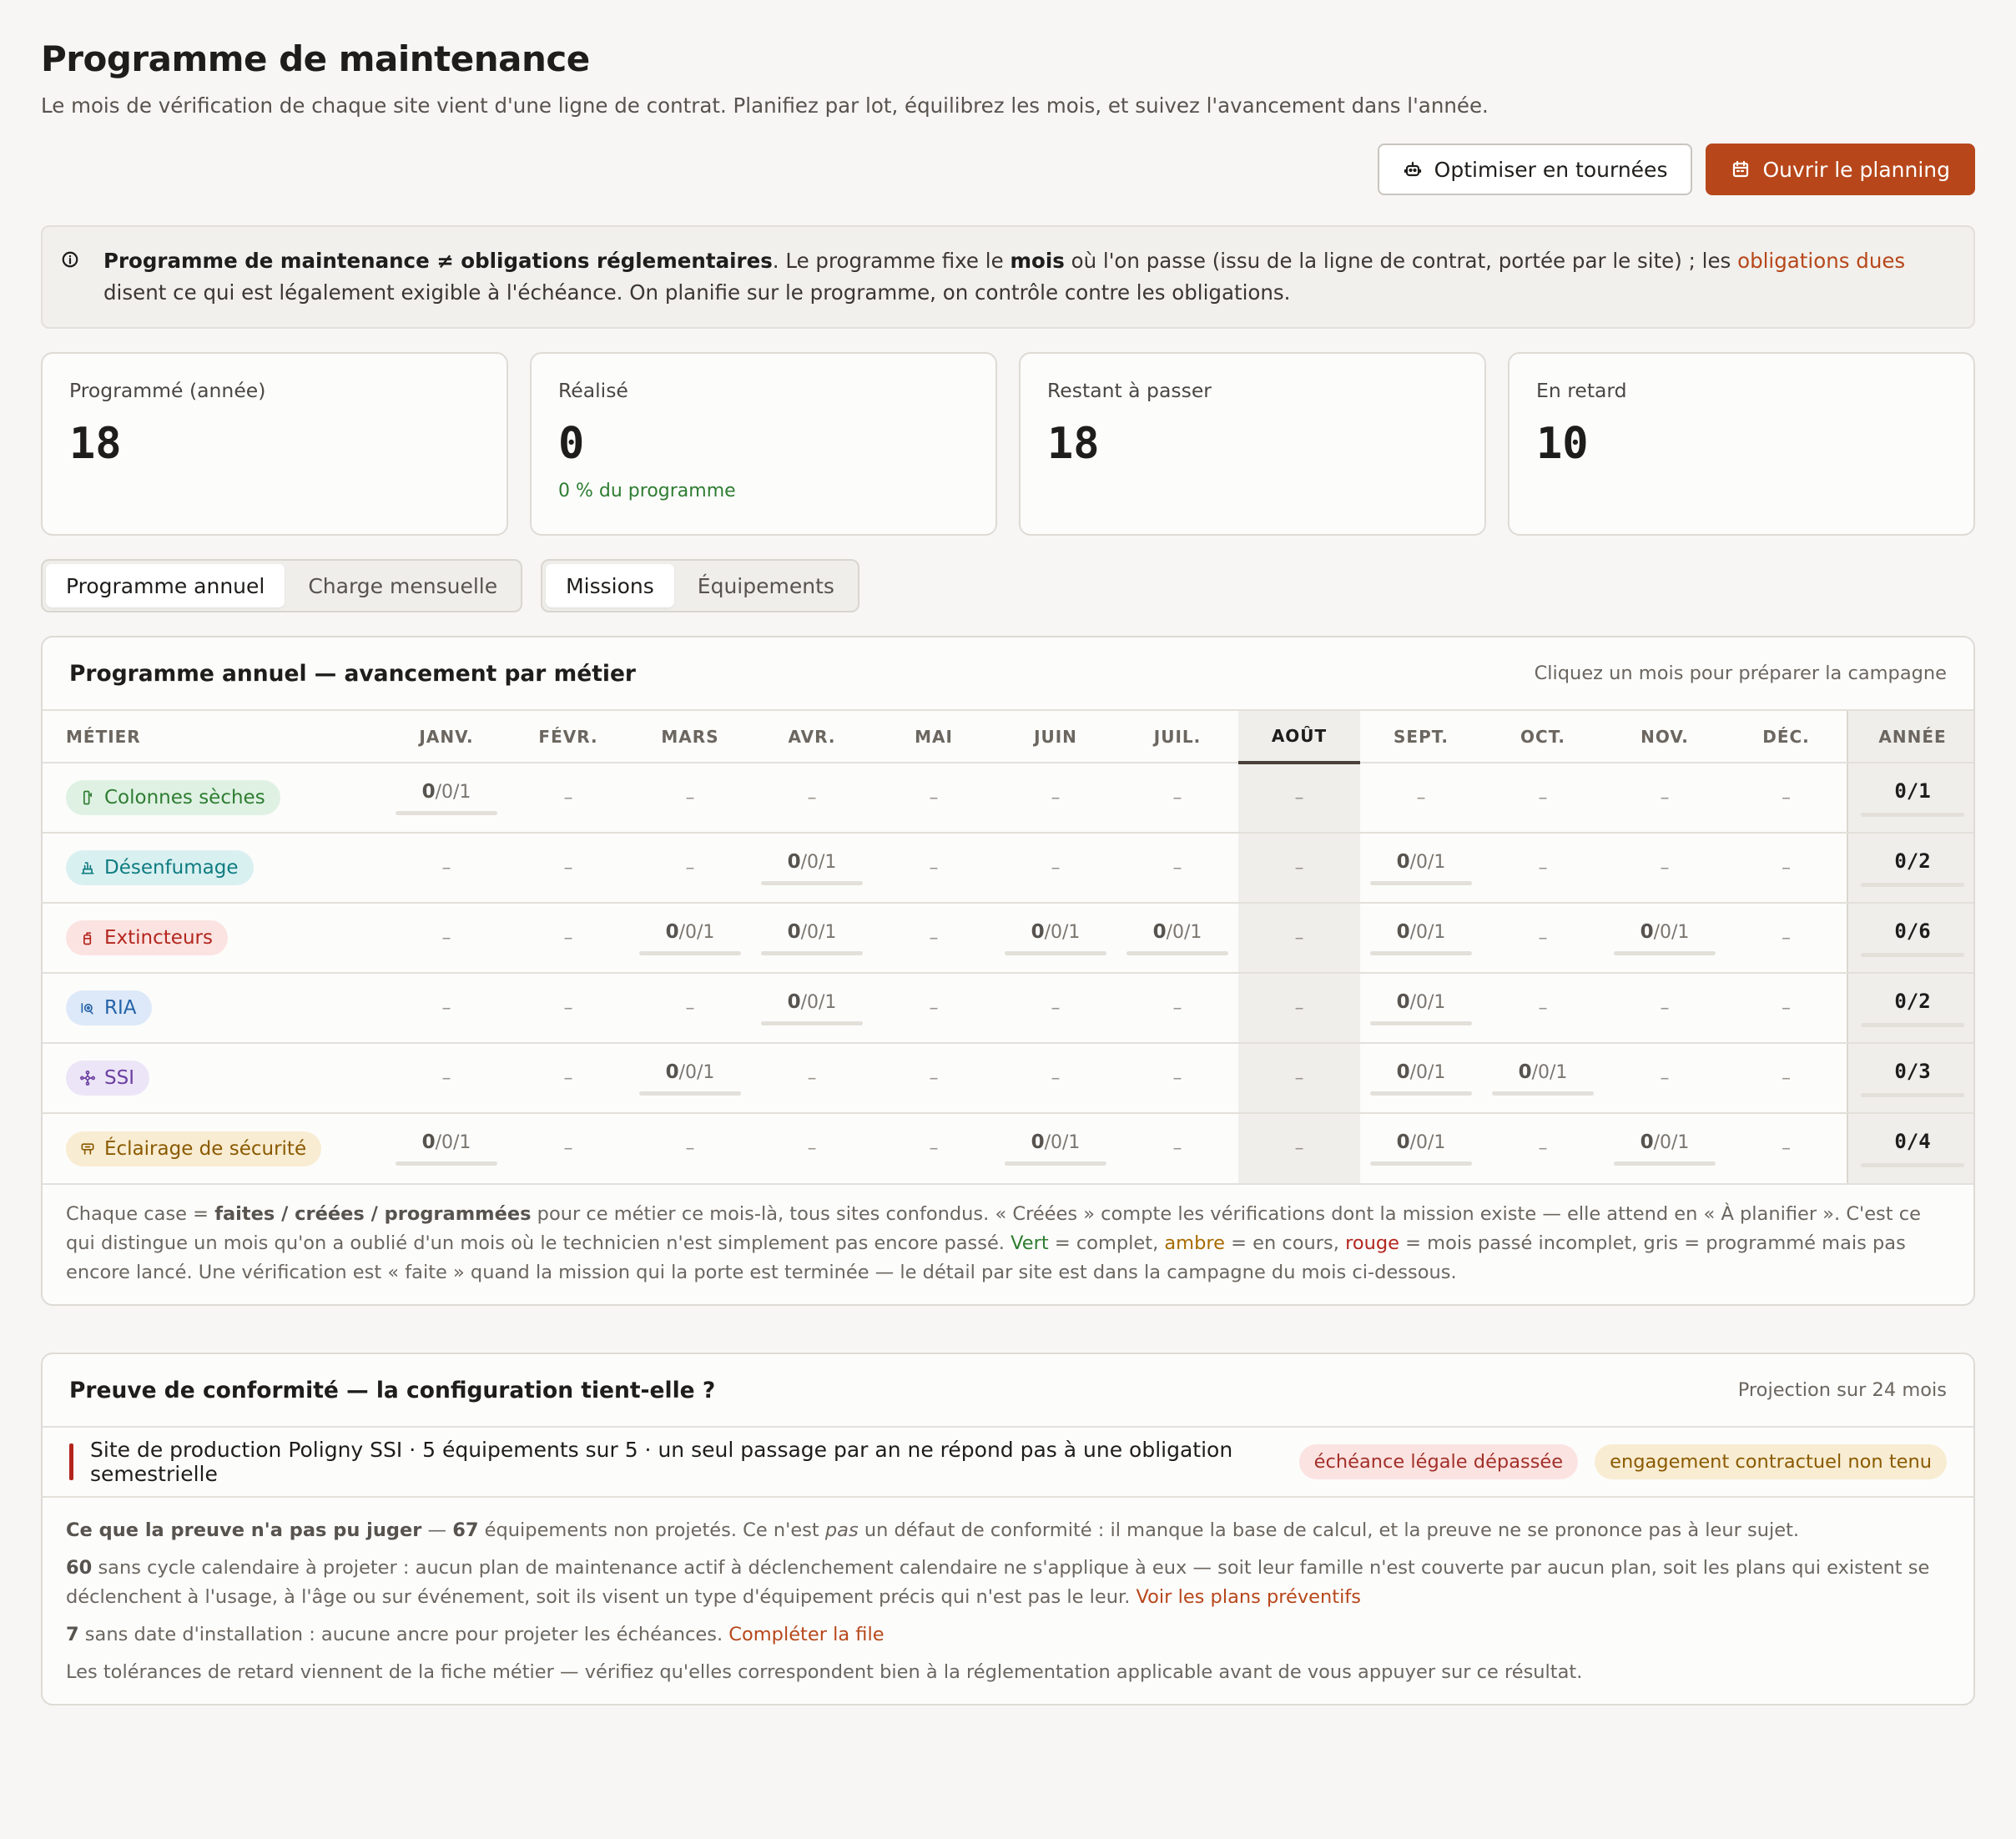 Image resolution: width=2016 pixels, height=1839 pixels. I want to click on complete-queue-link: Compléter la file, so click(806, 1634).